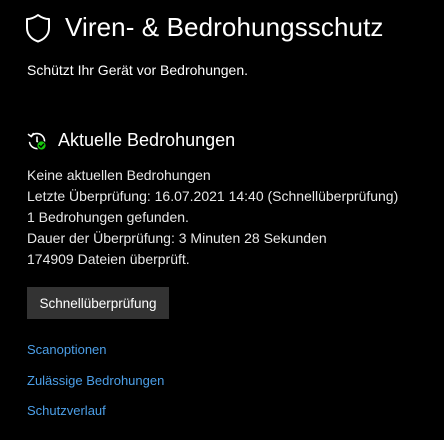 The width and height of the screenshot is (444, 440). I want to click on shield-icon, so click(38, 28).